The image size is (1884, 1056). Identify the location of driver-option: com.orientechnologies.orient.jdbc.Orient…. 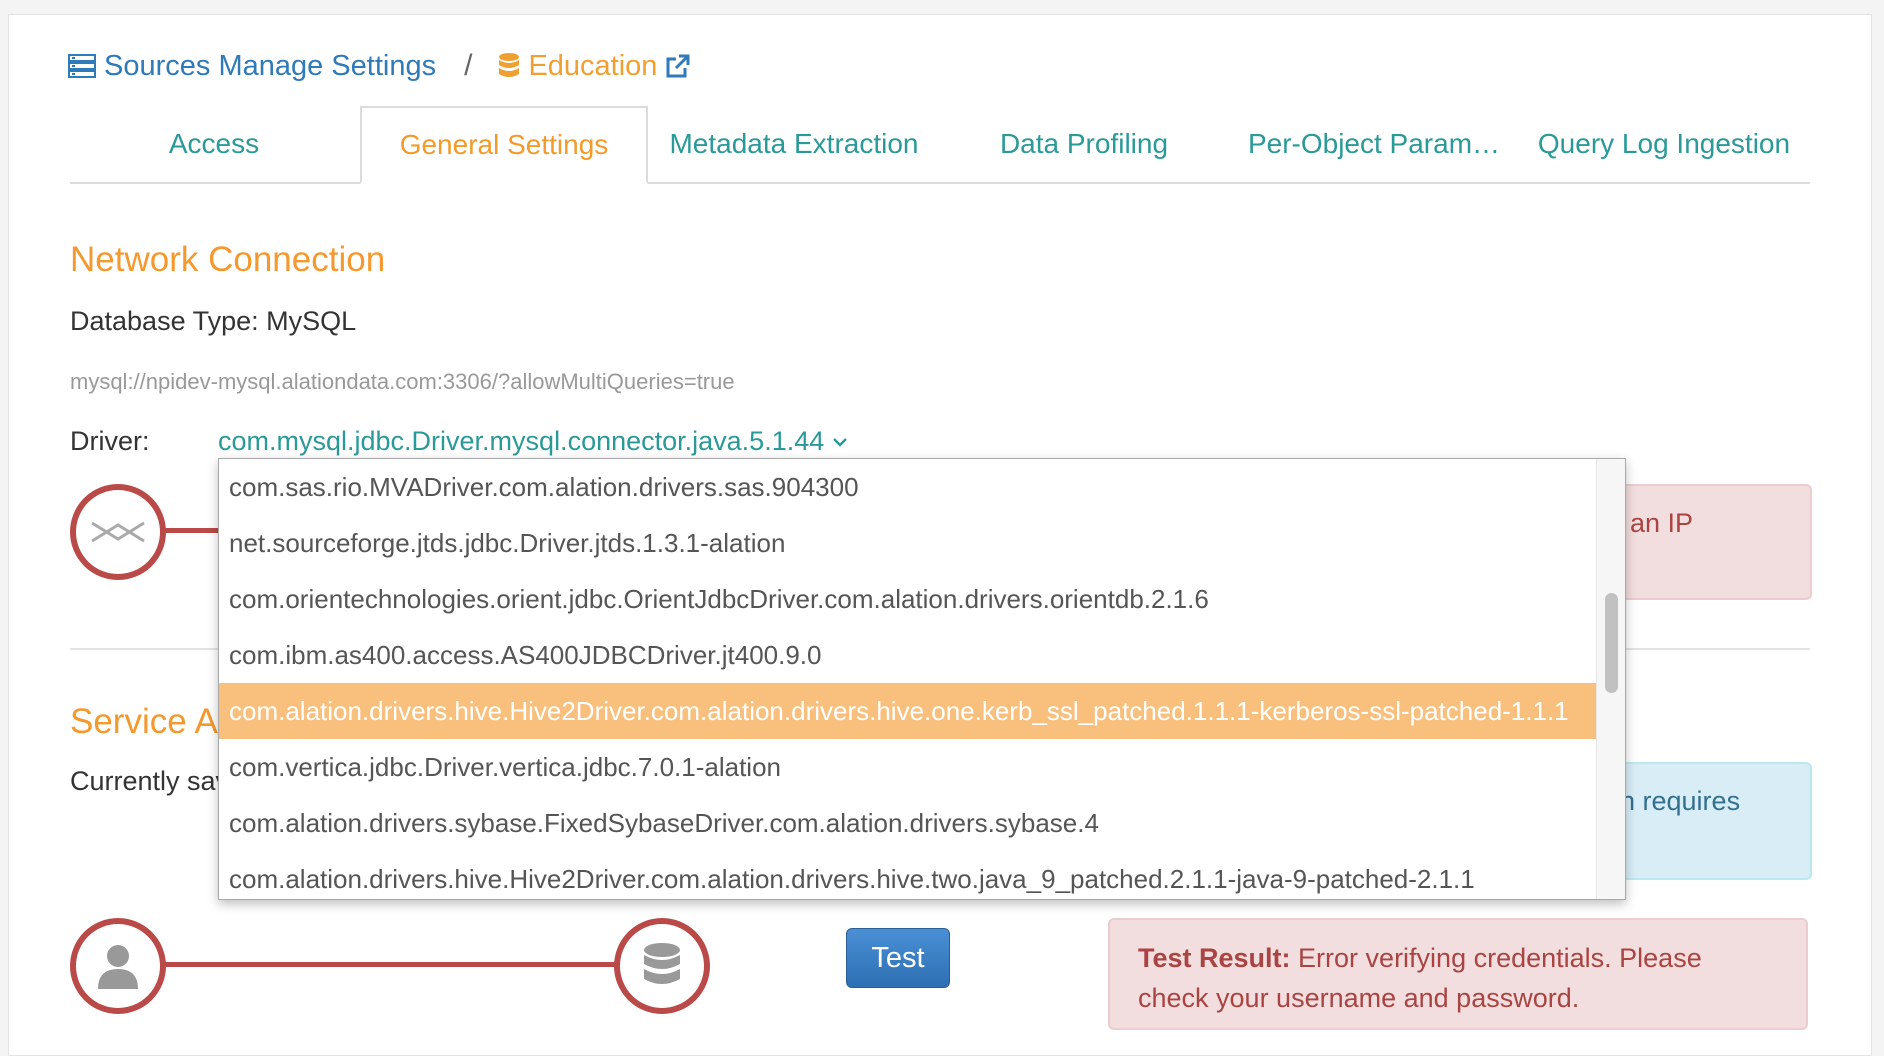
(908, 599).